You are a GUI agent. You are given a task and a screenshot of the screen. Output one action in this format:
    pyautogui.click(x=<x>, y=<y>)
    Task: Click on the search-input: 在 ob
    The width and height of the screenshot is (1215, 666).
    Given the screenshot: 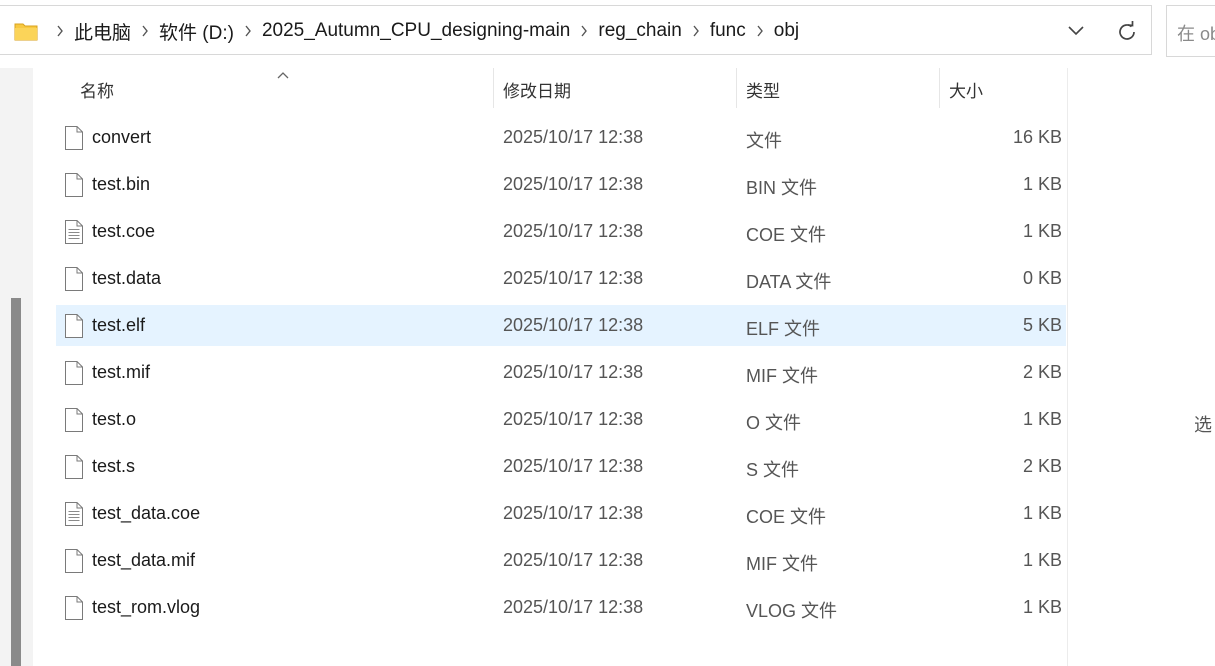 What is the action you would take?
    pyautogui.click(x=1190, y=31)
    